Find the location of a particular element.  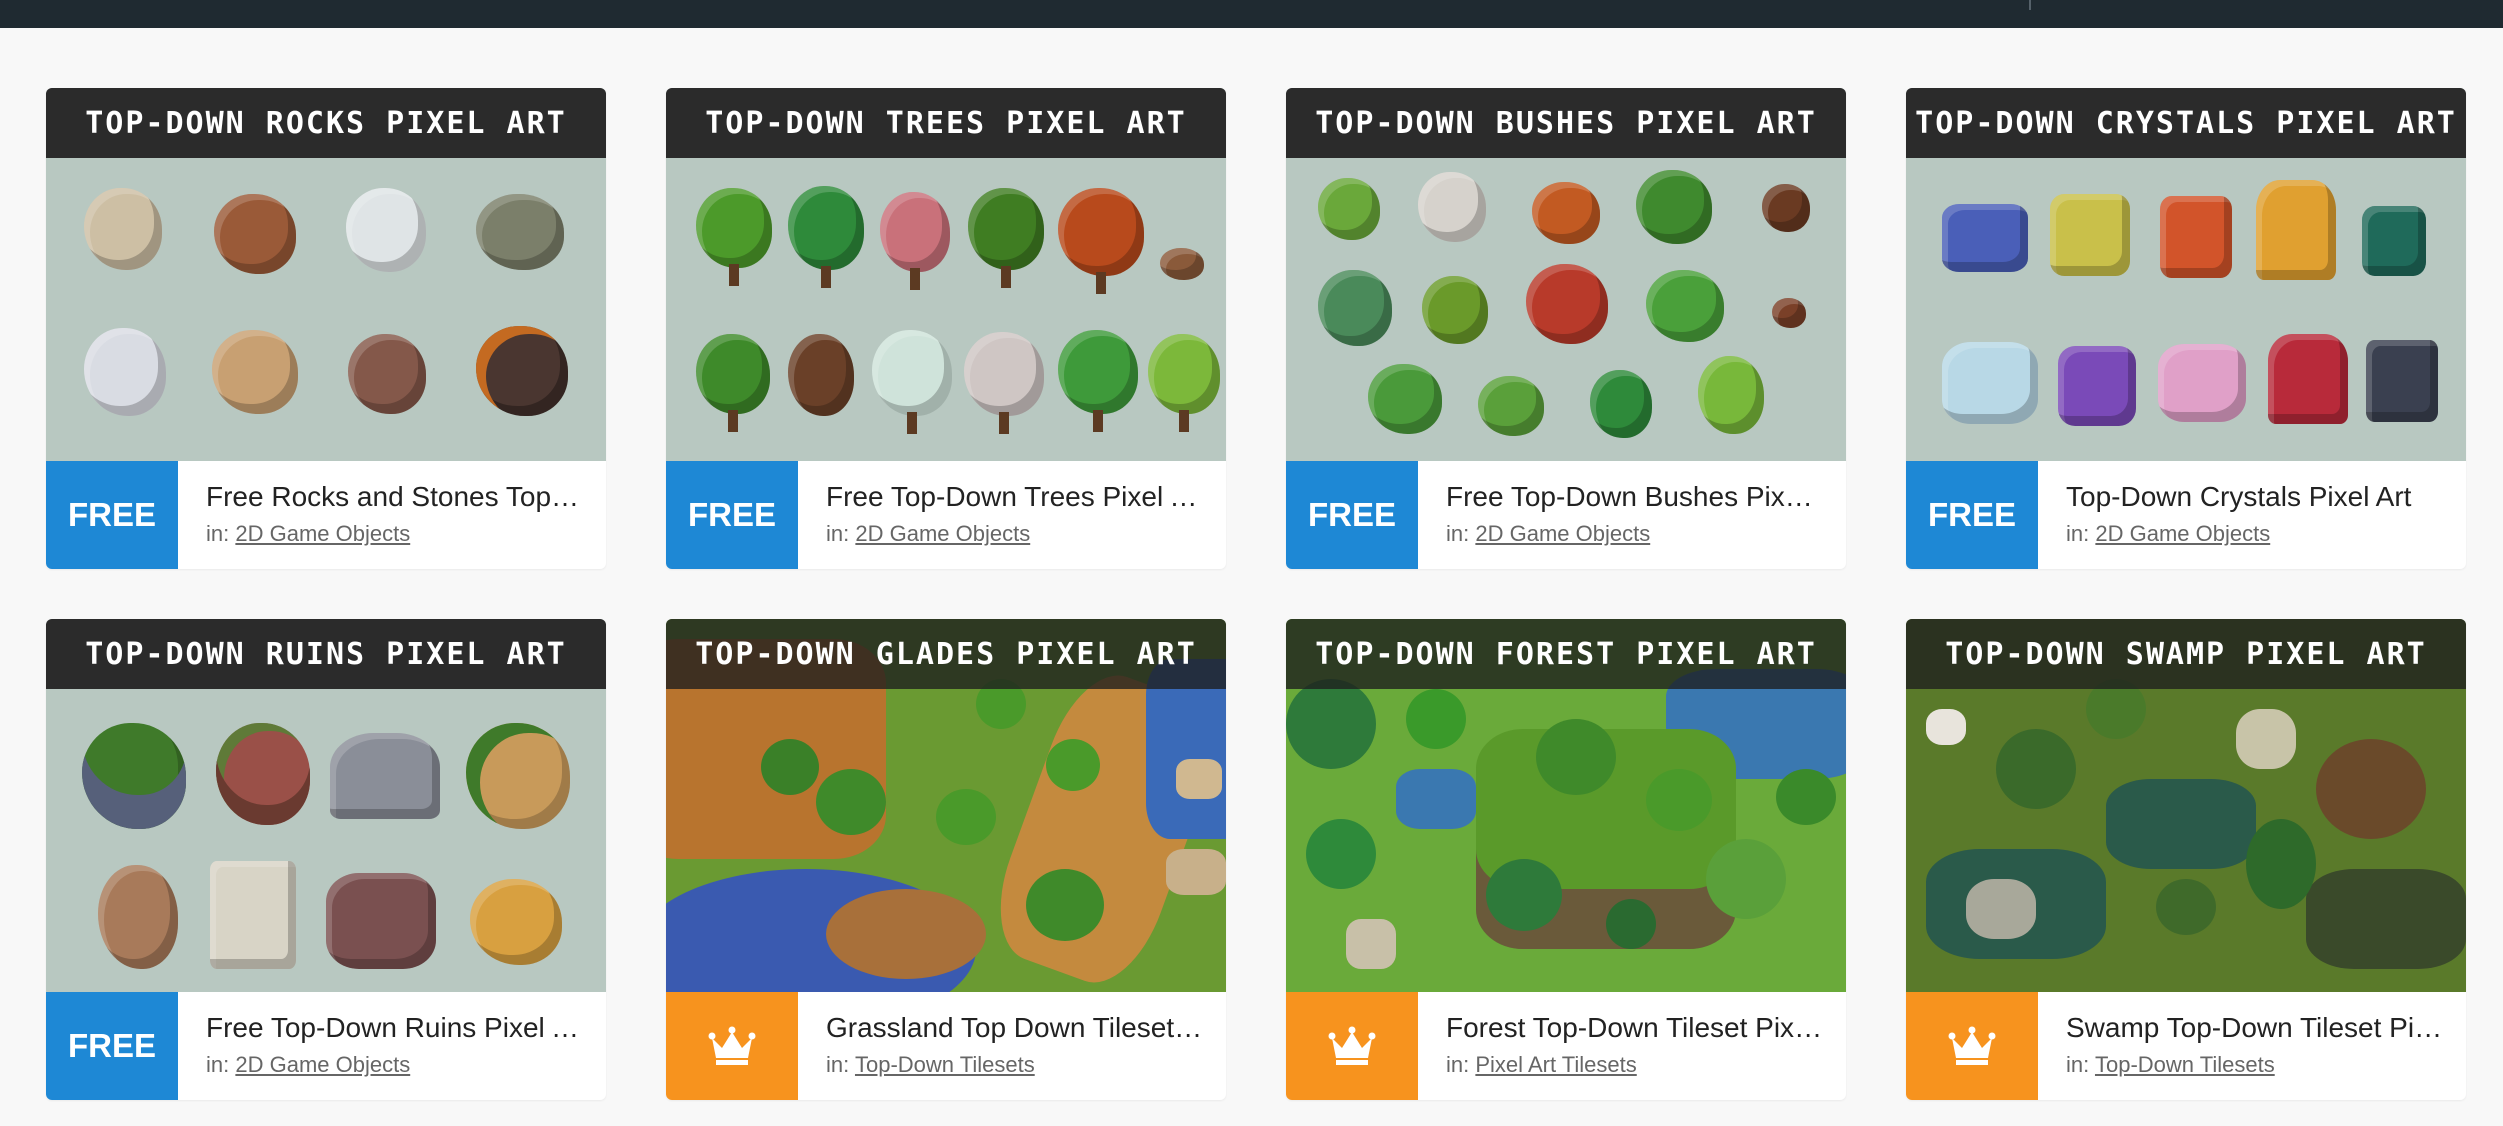

thumbnail-banner: TOP-DOWN GLADES PIXEL ART is located at coordinates (946, 654).